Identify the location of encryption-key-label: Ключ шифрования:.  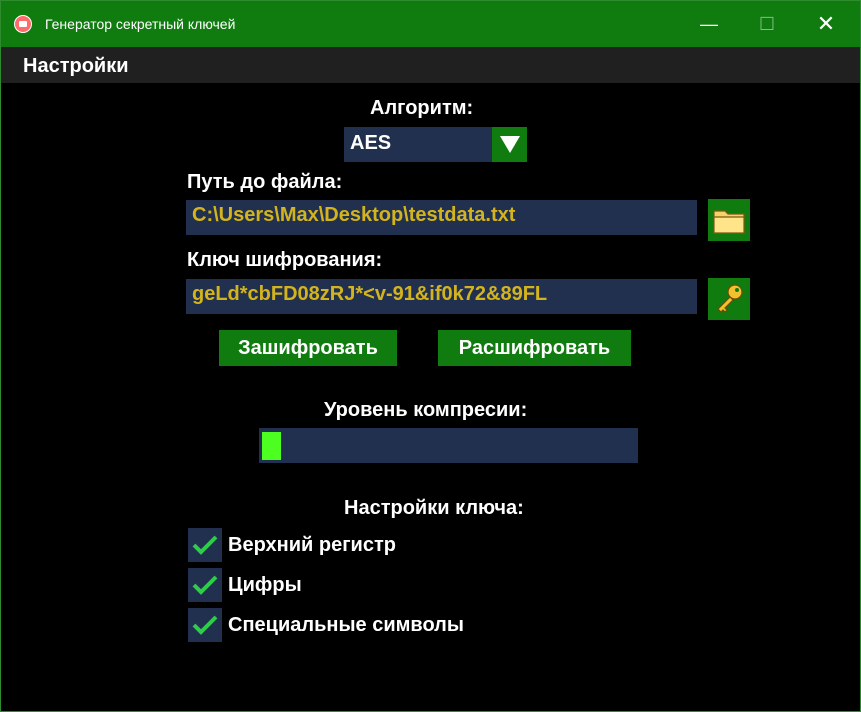
(285, 260).